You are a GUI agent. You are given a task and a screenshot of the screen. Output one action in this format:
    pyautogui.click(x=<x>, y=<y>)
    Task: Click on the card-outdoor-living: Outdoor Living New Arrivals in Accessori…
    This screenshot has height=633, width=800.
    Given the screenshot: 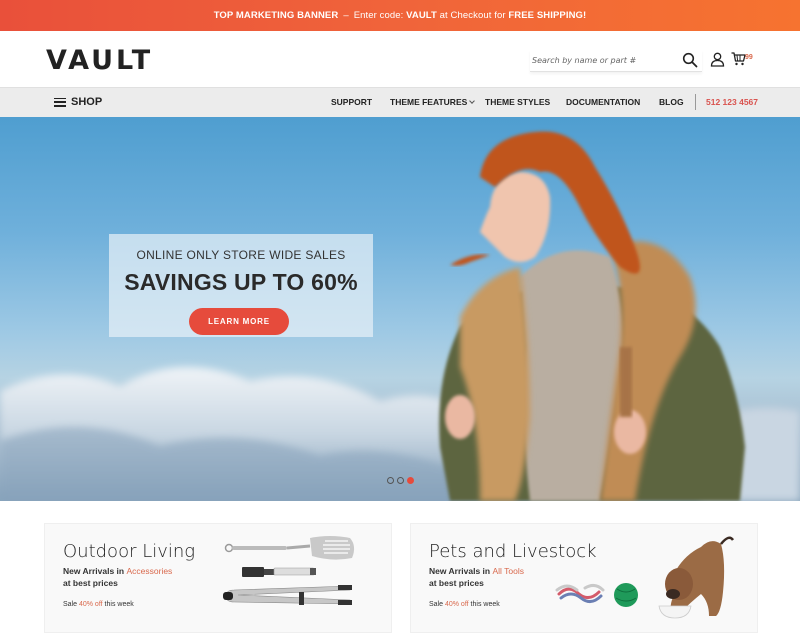 What is the action you would take?
    pyautogui.click(x=218, y=578)
    